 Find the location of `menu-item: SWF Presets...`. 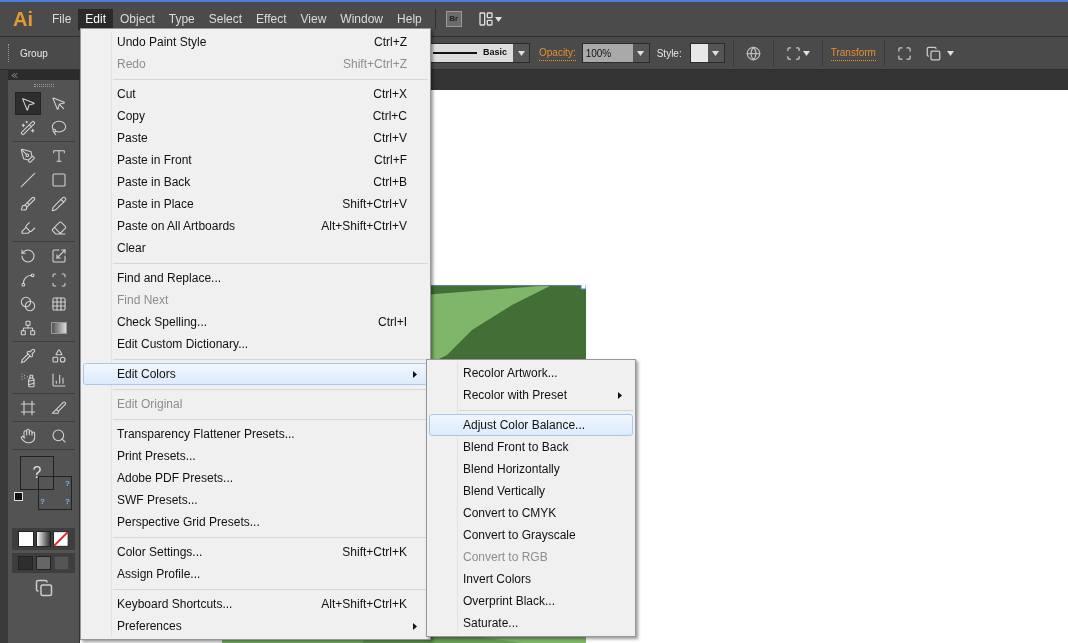

menu-item: SWF Presets... is located at coordinates (255, 500).